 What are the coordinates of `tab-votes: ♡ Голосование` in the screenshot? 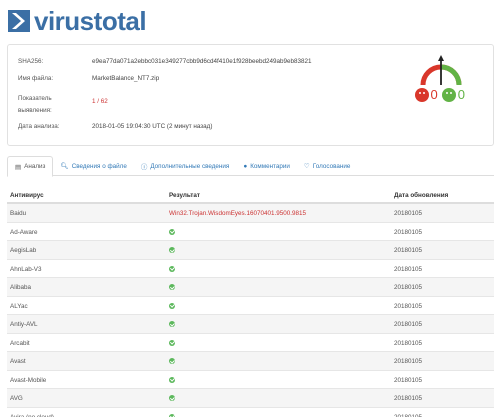 It's located at (327, 166).